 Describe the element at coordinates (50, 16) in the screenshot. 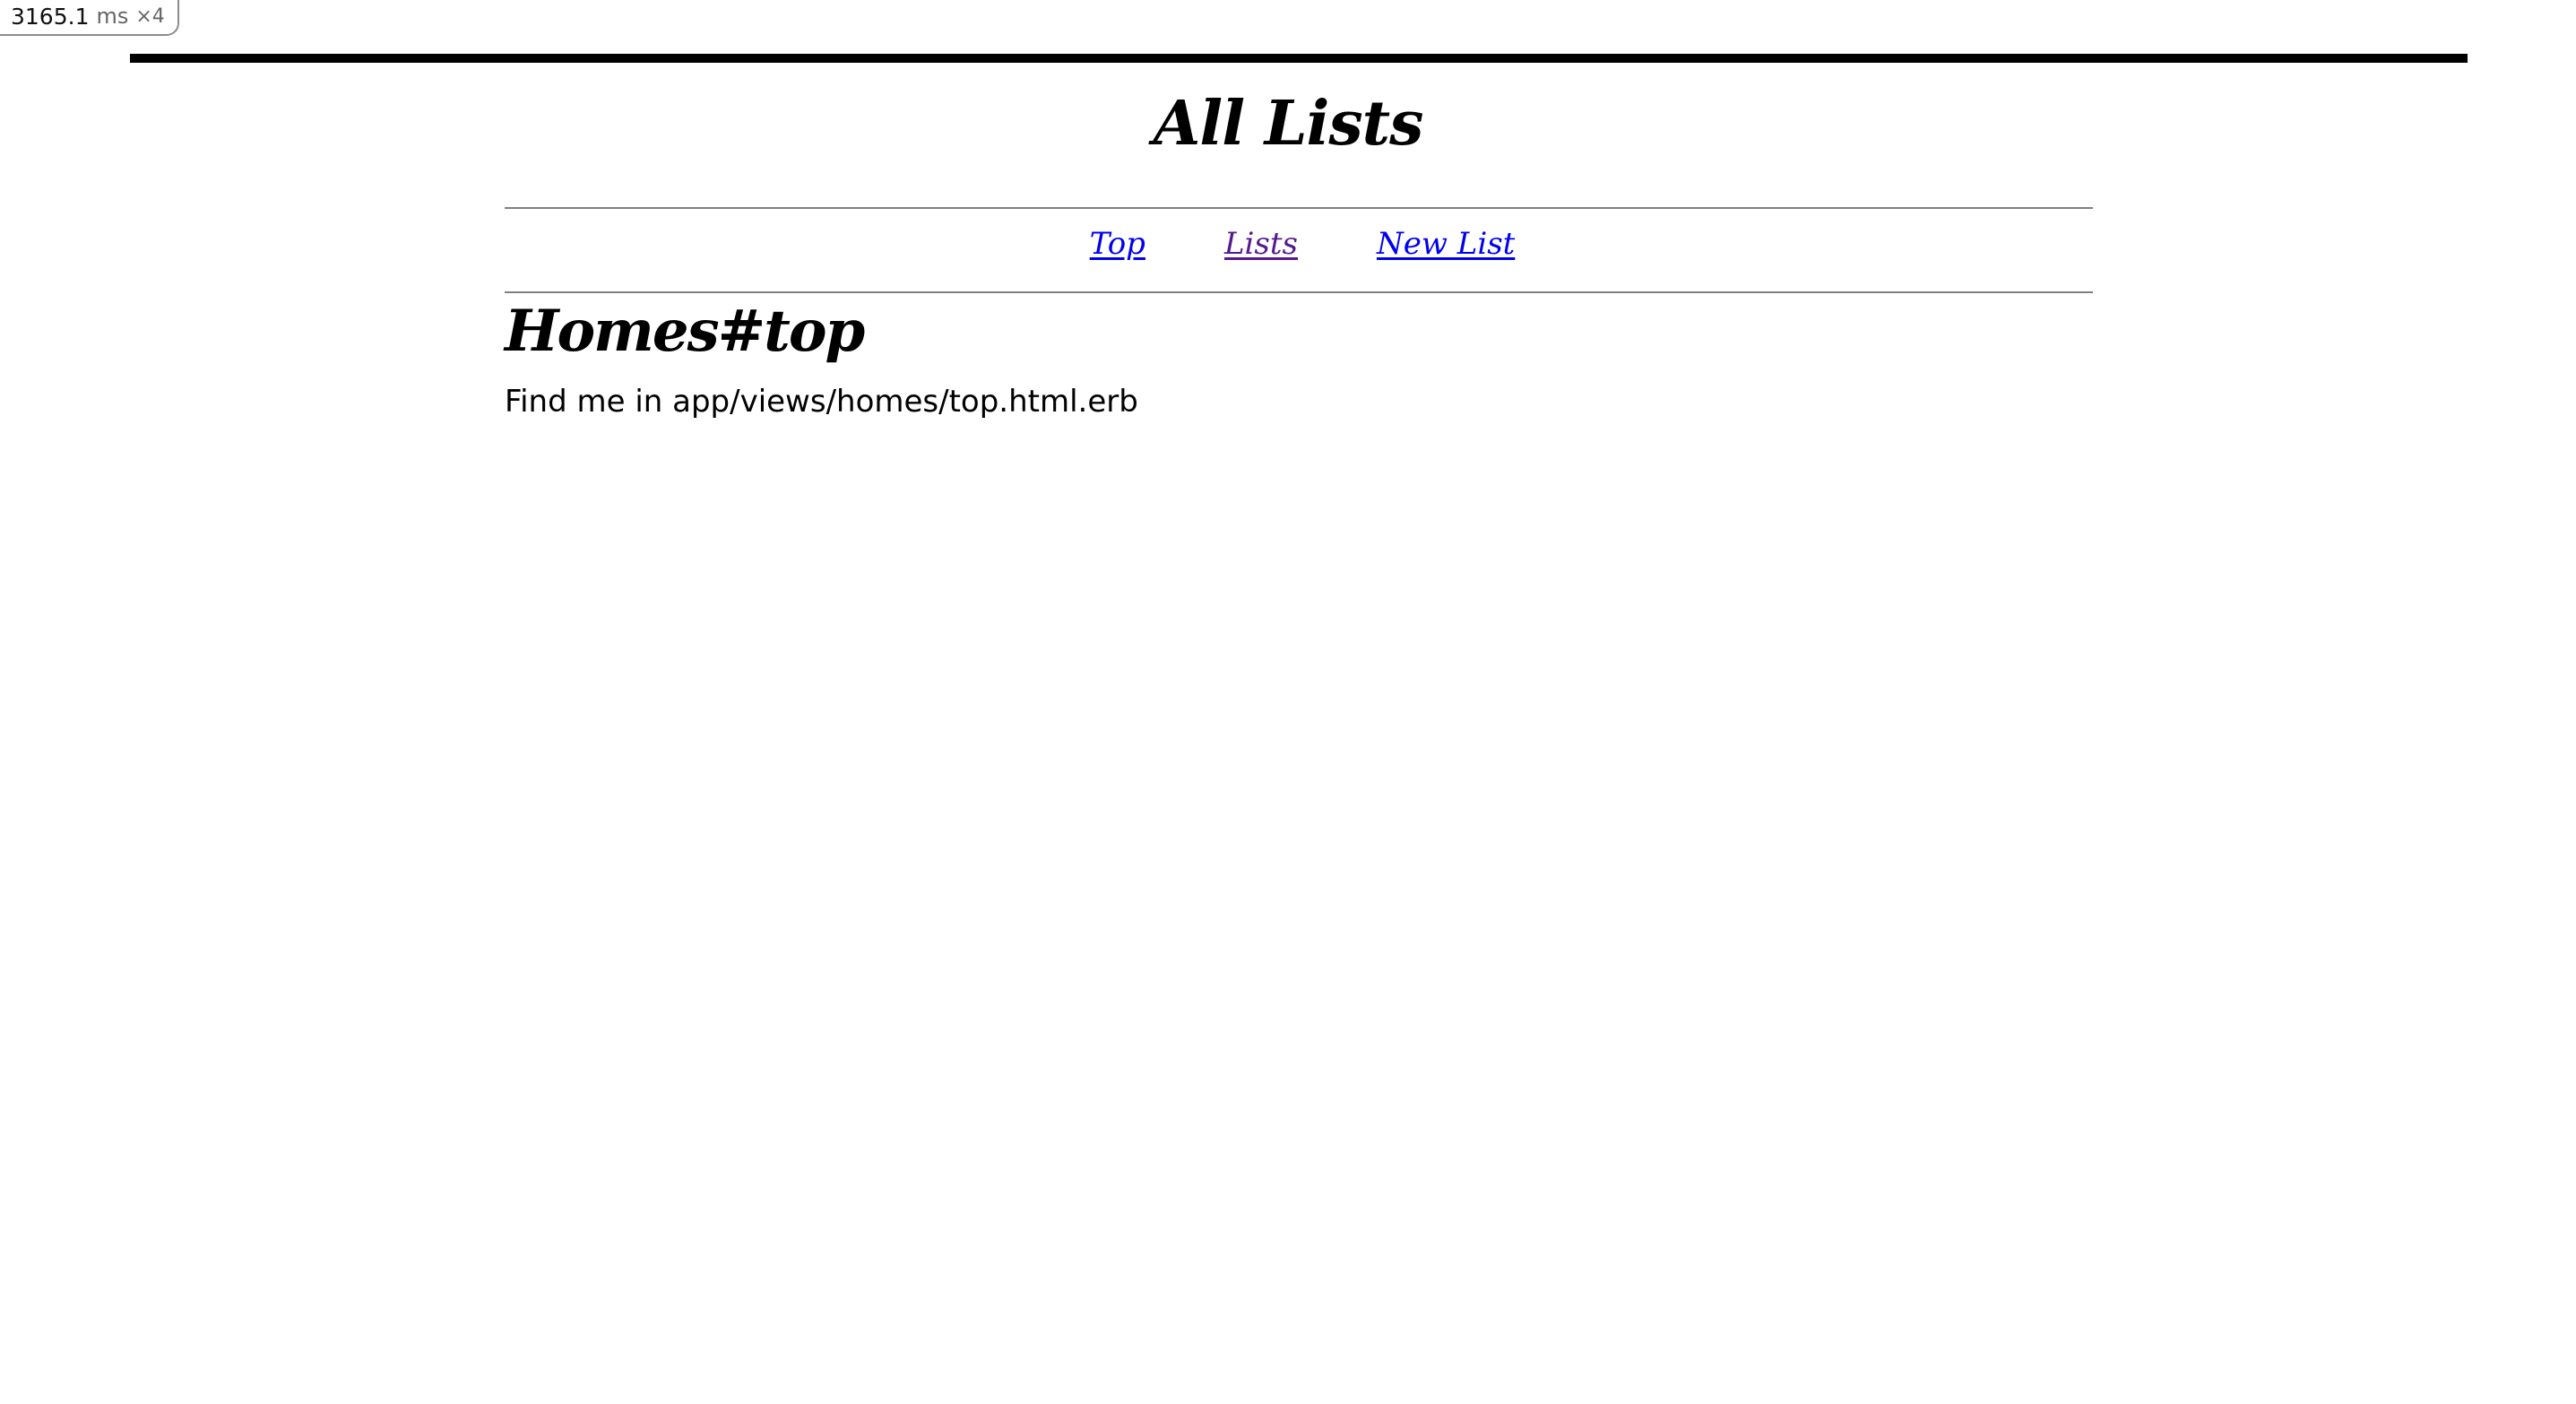

I see `profiler-time: 3165.1` at that location.